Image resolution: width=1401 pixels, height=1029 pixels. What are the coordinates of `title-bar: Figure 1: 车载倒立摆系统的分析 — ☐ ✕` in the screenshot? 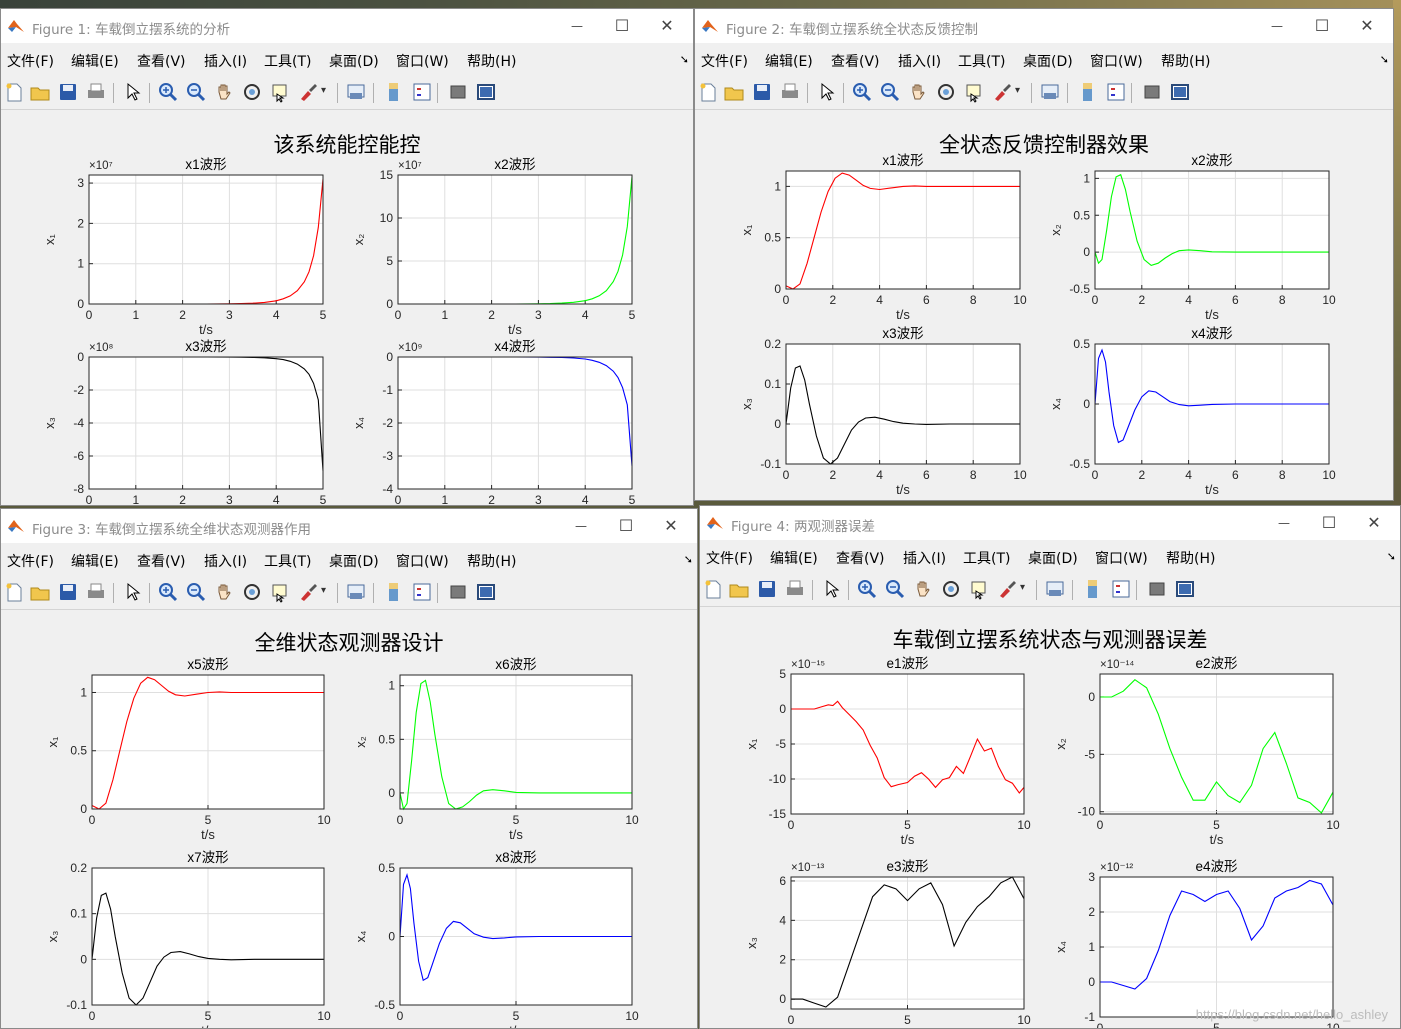 It's located at (347, 26).